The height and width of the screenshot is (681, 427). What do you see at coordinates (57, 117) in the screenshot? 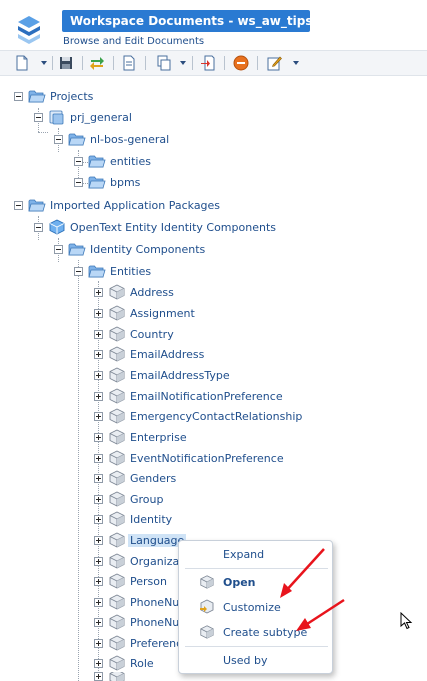
I see `project-icon` at bounding box center [57, 117].